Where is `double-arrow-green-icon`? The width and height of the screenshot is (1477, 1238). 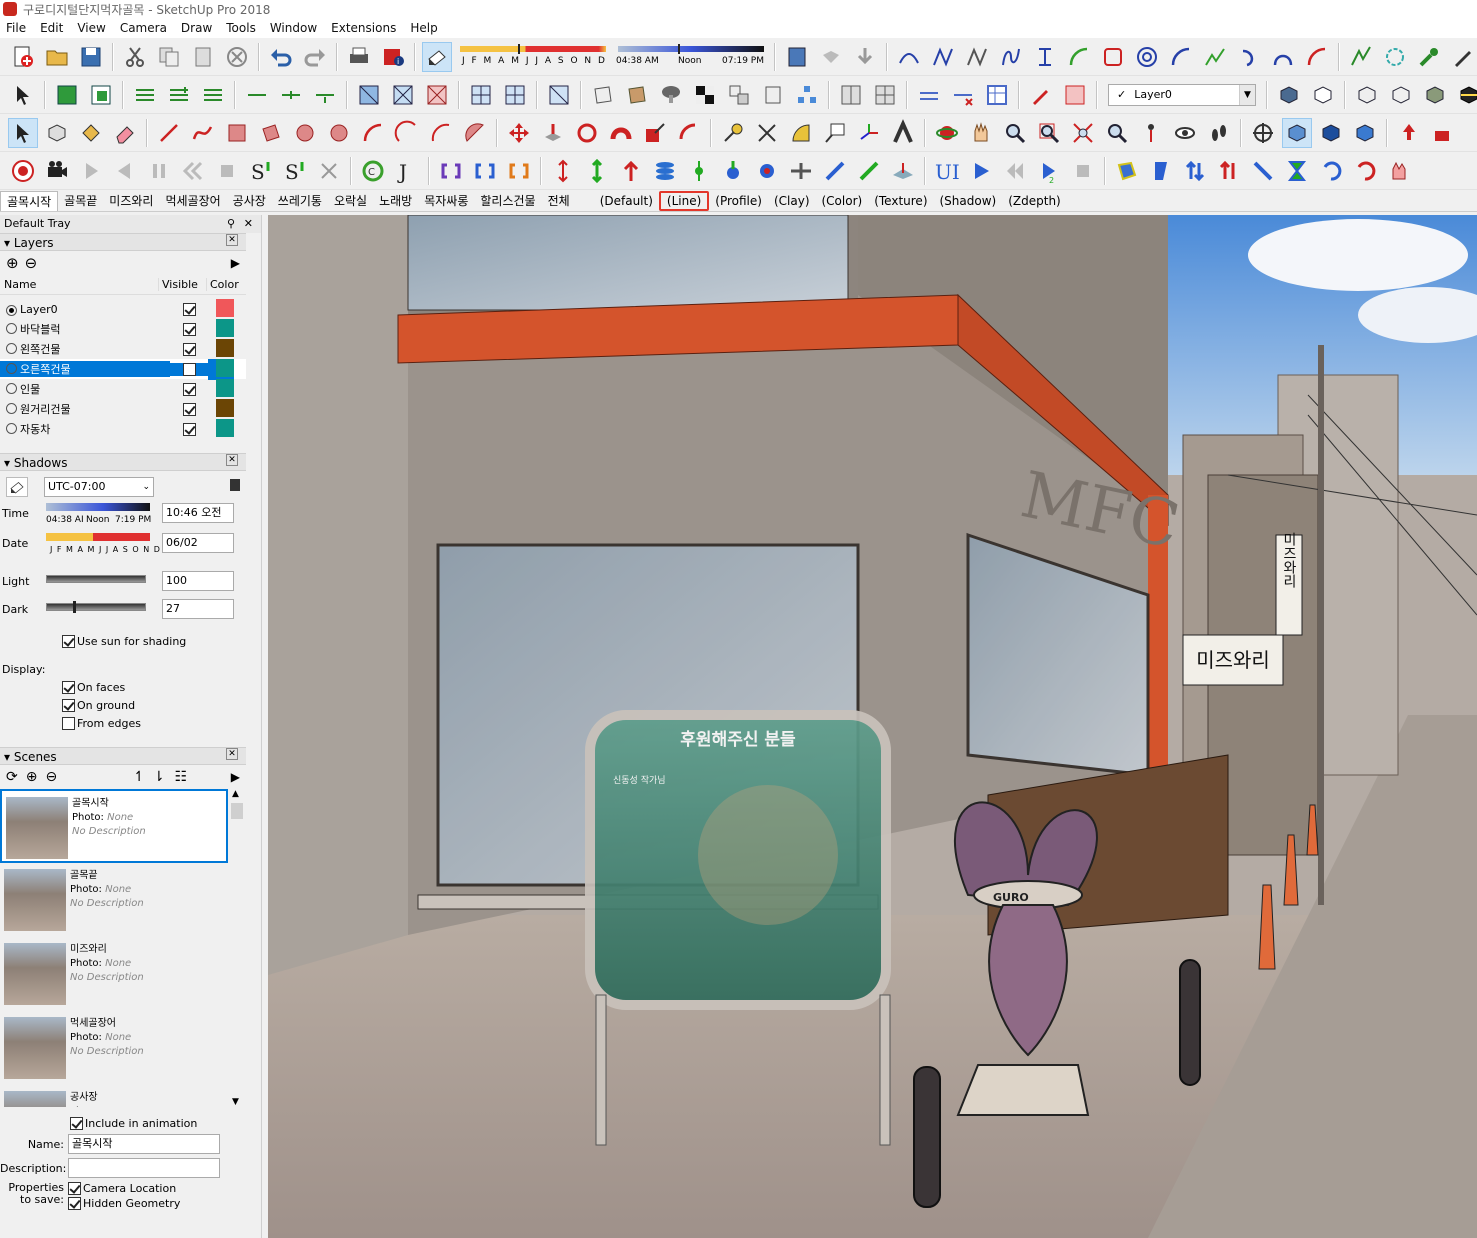 double-arrow-green-icon is located at coordinates (597, 171).